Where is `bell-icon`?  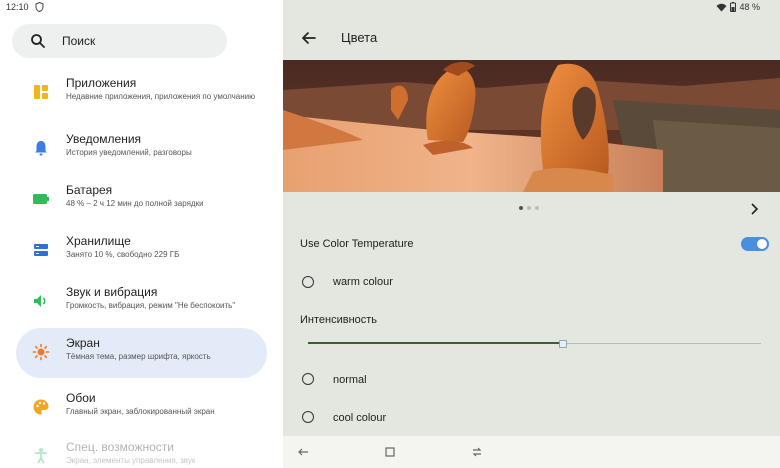 bell-icon is located at coordinates (41, 148).